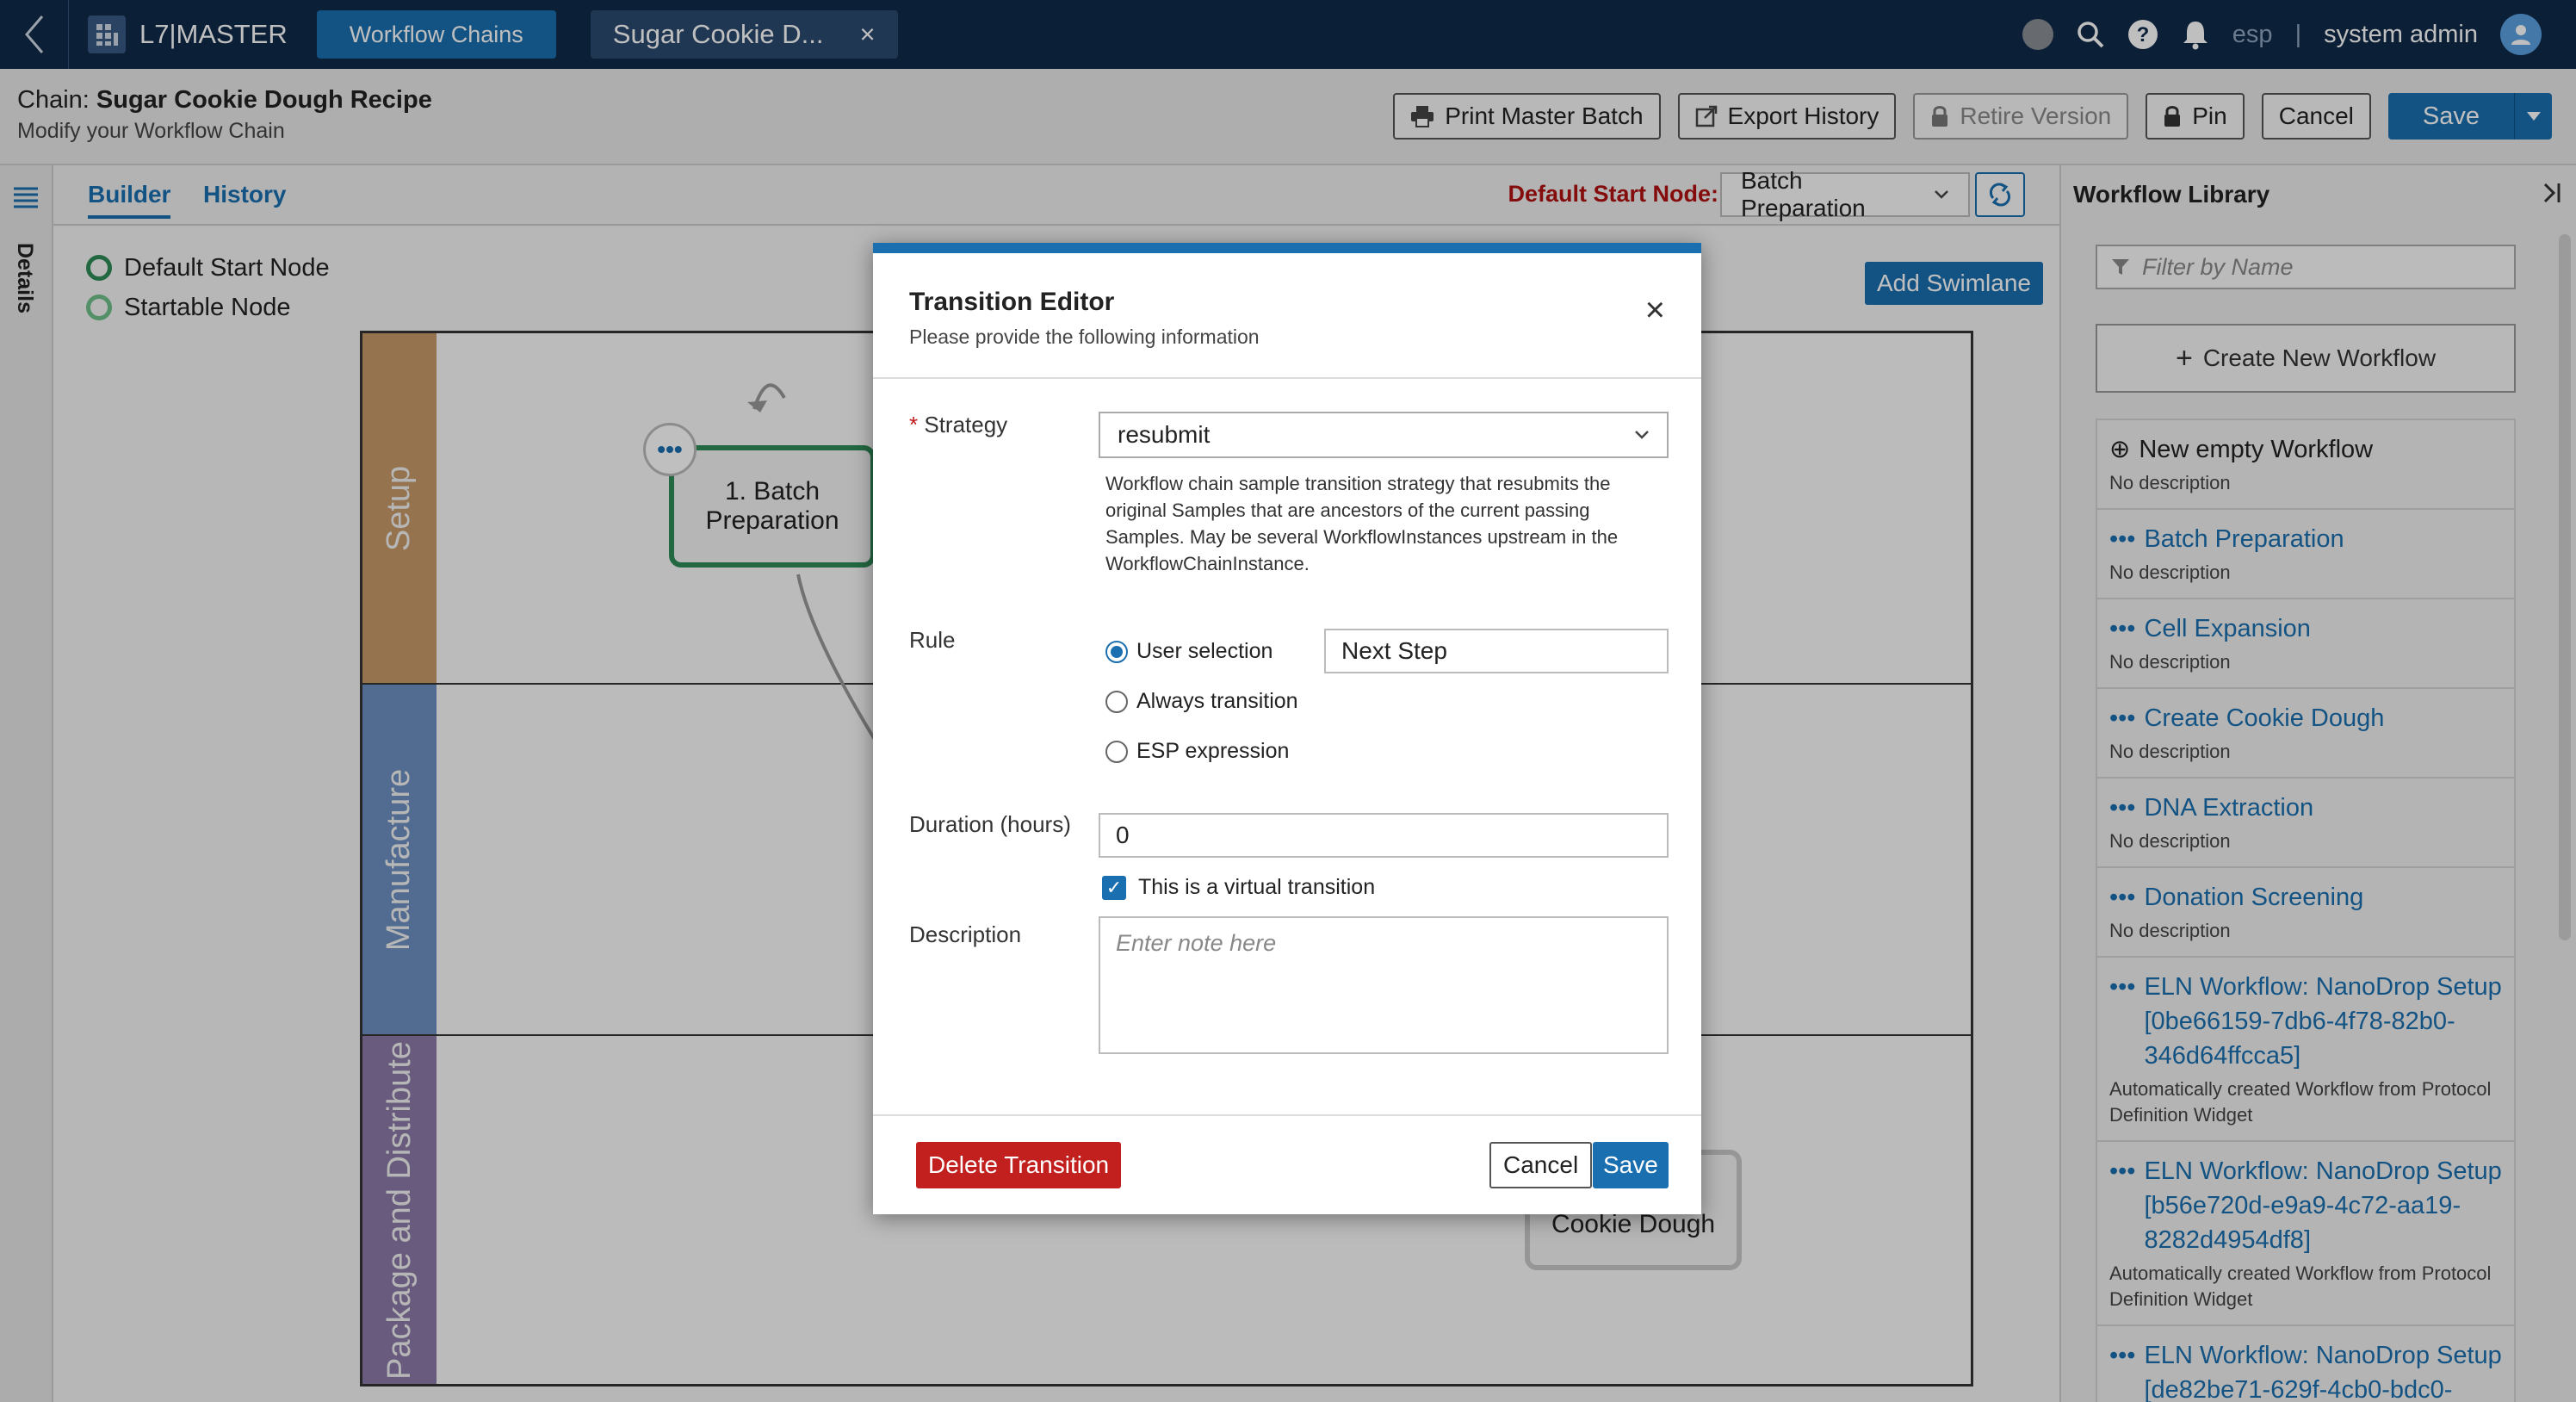  What do you see at coordinates (1642, 435) in the screenshot?
I see `chevron-down-icon` at bounding box center [1642, 435].